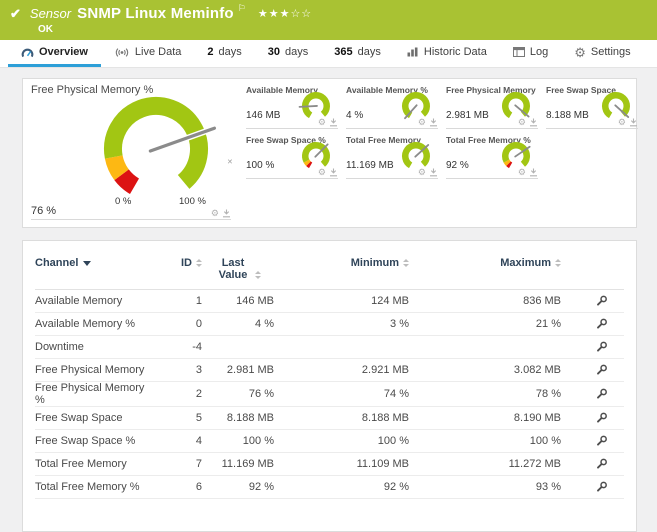 The height and width of the screenshot is (532, 657). What do you see at coordinates (558, 263) in the screenshot?
I see `sort-icon` at bounding box center [558, 263].